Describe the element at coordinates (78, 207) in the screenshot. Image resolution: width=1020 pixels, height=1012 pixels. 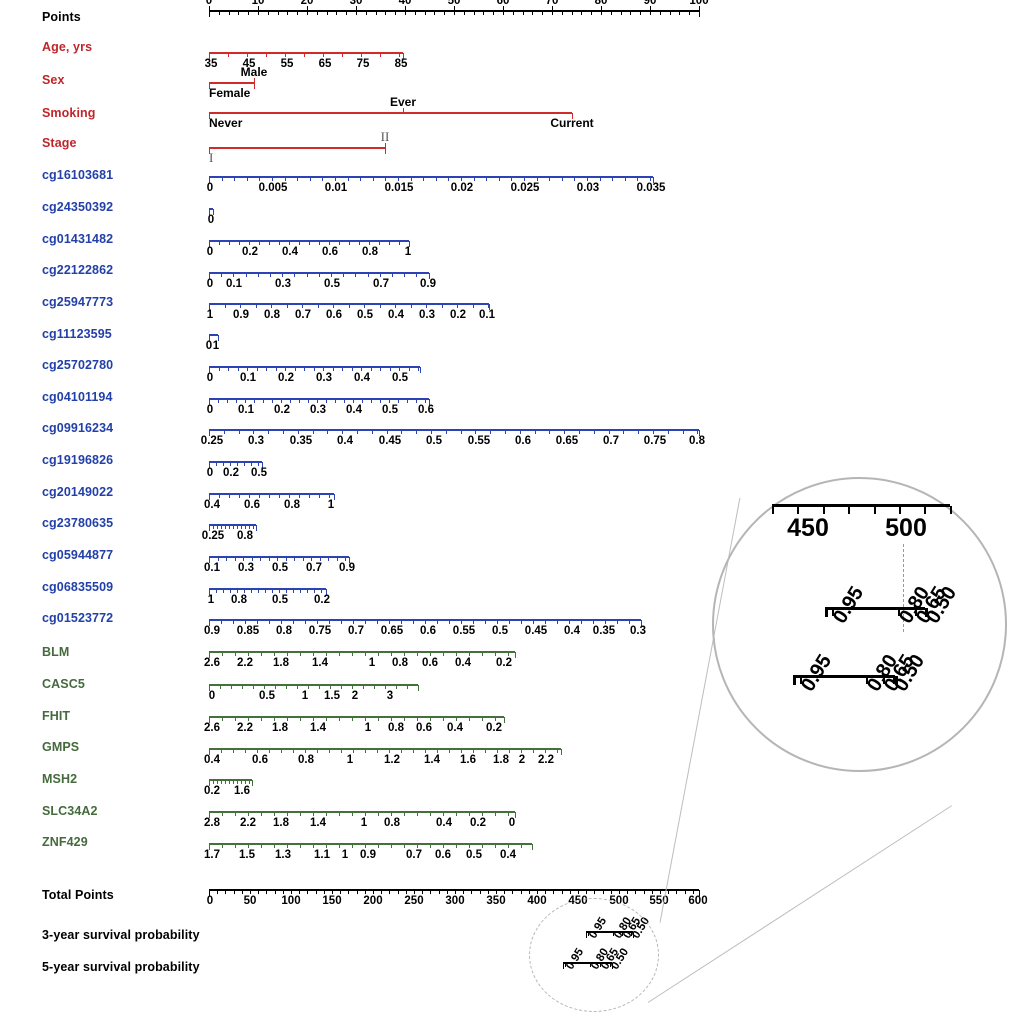
I see `row-label-cg24350392: cg24350392` at that location.